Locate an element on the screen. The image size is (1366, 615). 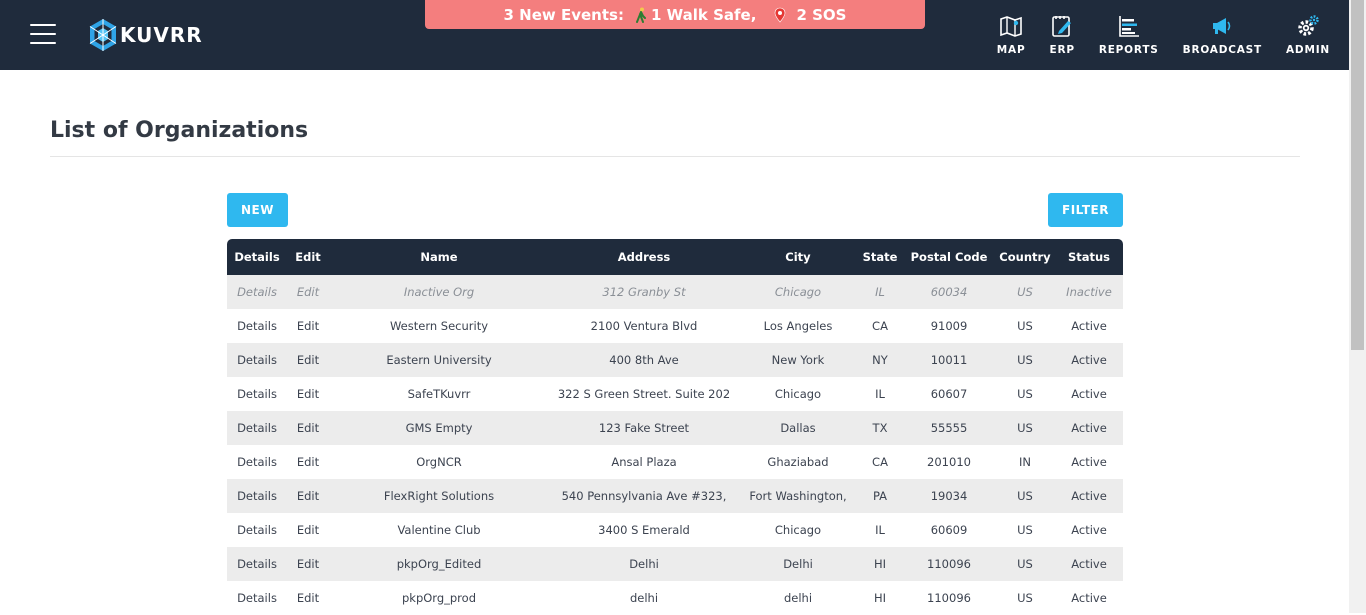
nav-reports: REPORTS is located at coordinates (1129, 35).